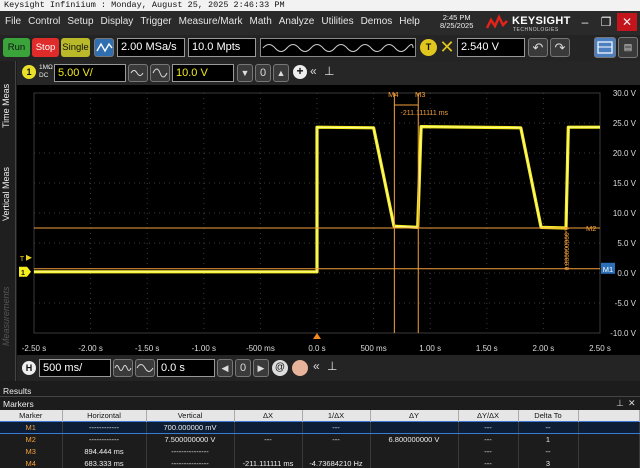 This screenshot has height=468, width=640. What do you see at coordinates (138, 73) in the screenshot?
I see `scale-down-icon` at bounding box center [138, 73].